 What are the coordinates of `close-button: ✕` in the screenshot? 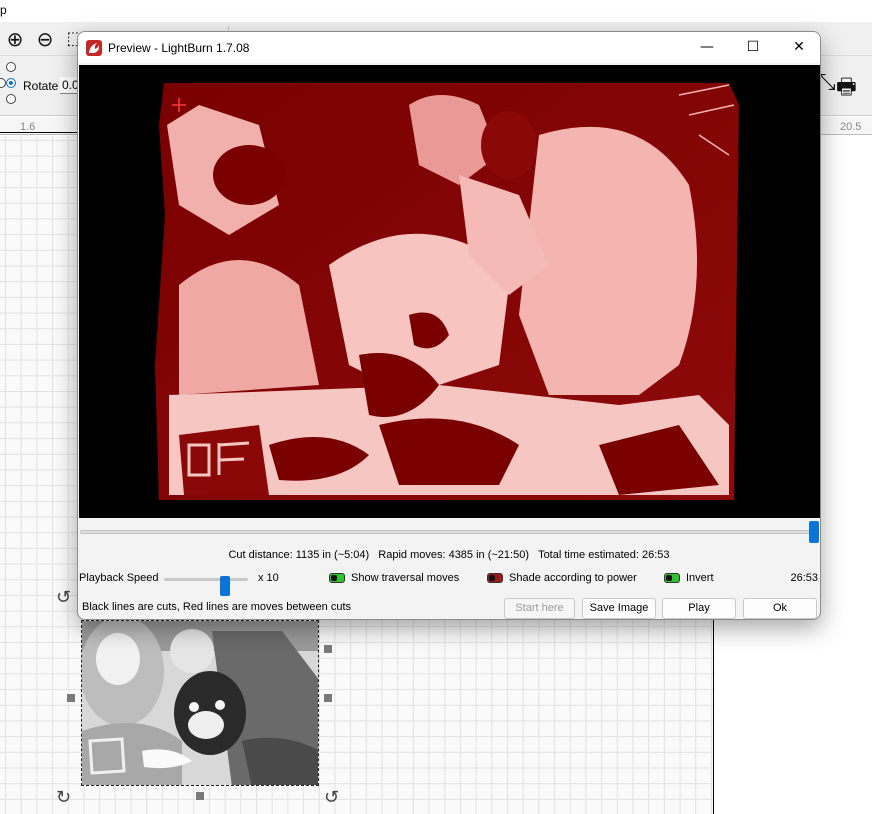 It's located at (798, 47).